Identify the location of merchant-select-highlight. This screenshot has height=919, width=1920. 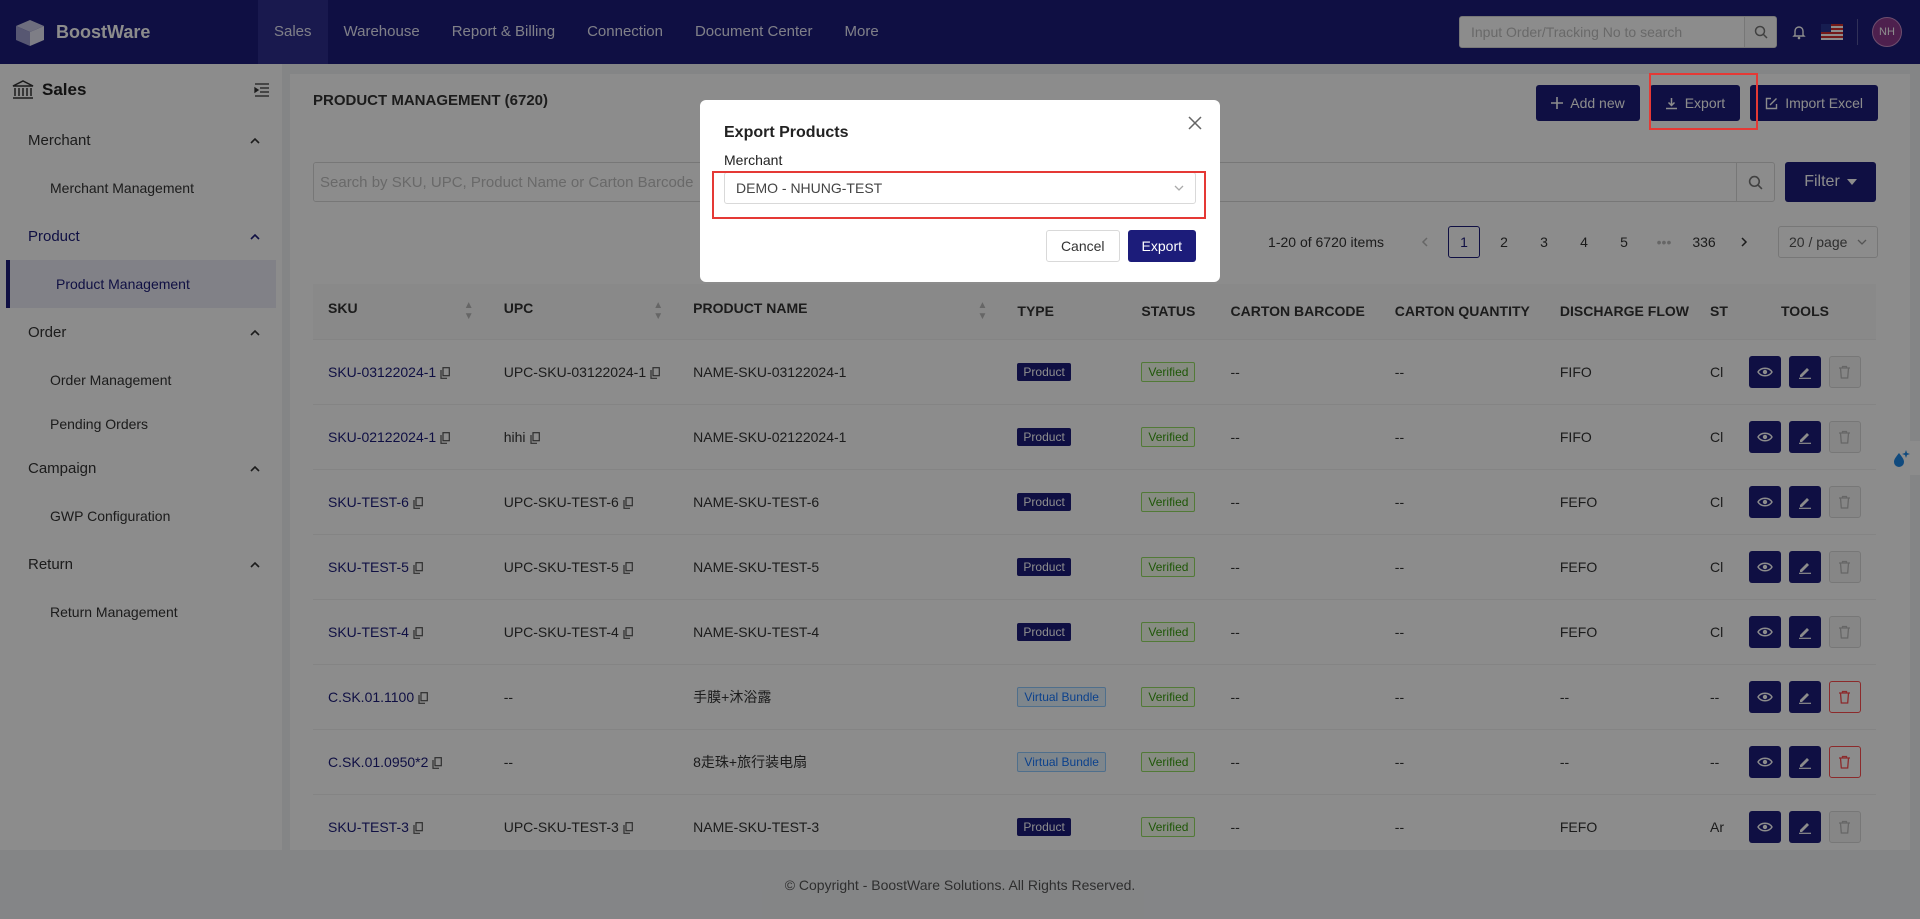
(959, 195).